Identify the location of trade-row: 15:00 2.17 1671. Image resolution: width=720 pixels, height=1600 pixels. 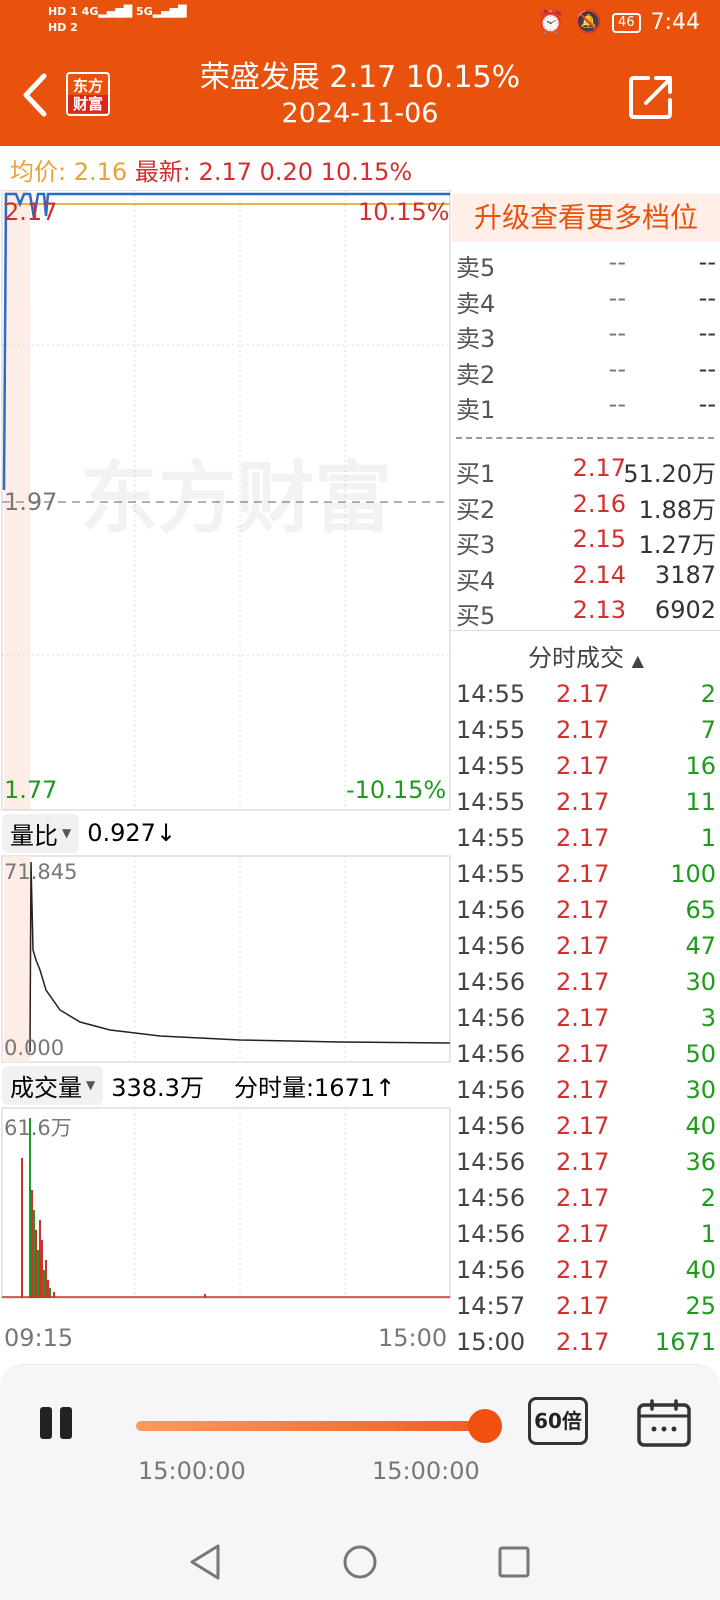
(586, 1346).